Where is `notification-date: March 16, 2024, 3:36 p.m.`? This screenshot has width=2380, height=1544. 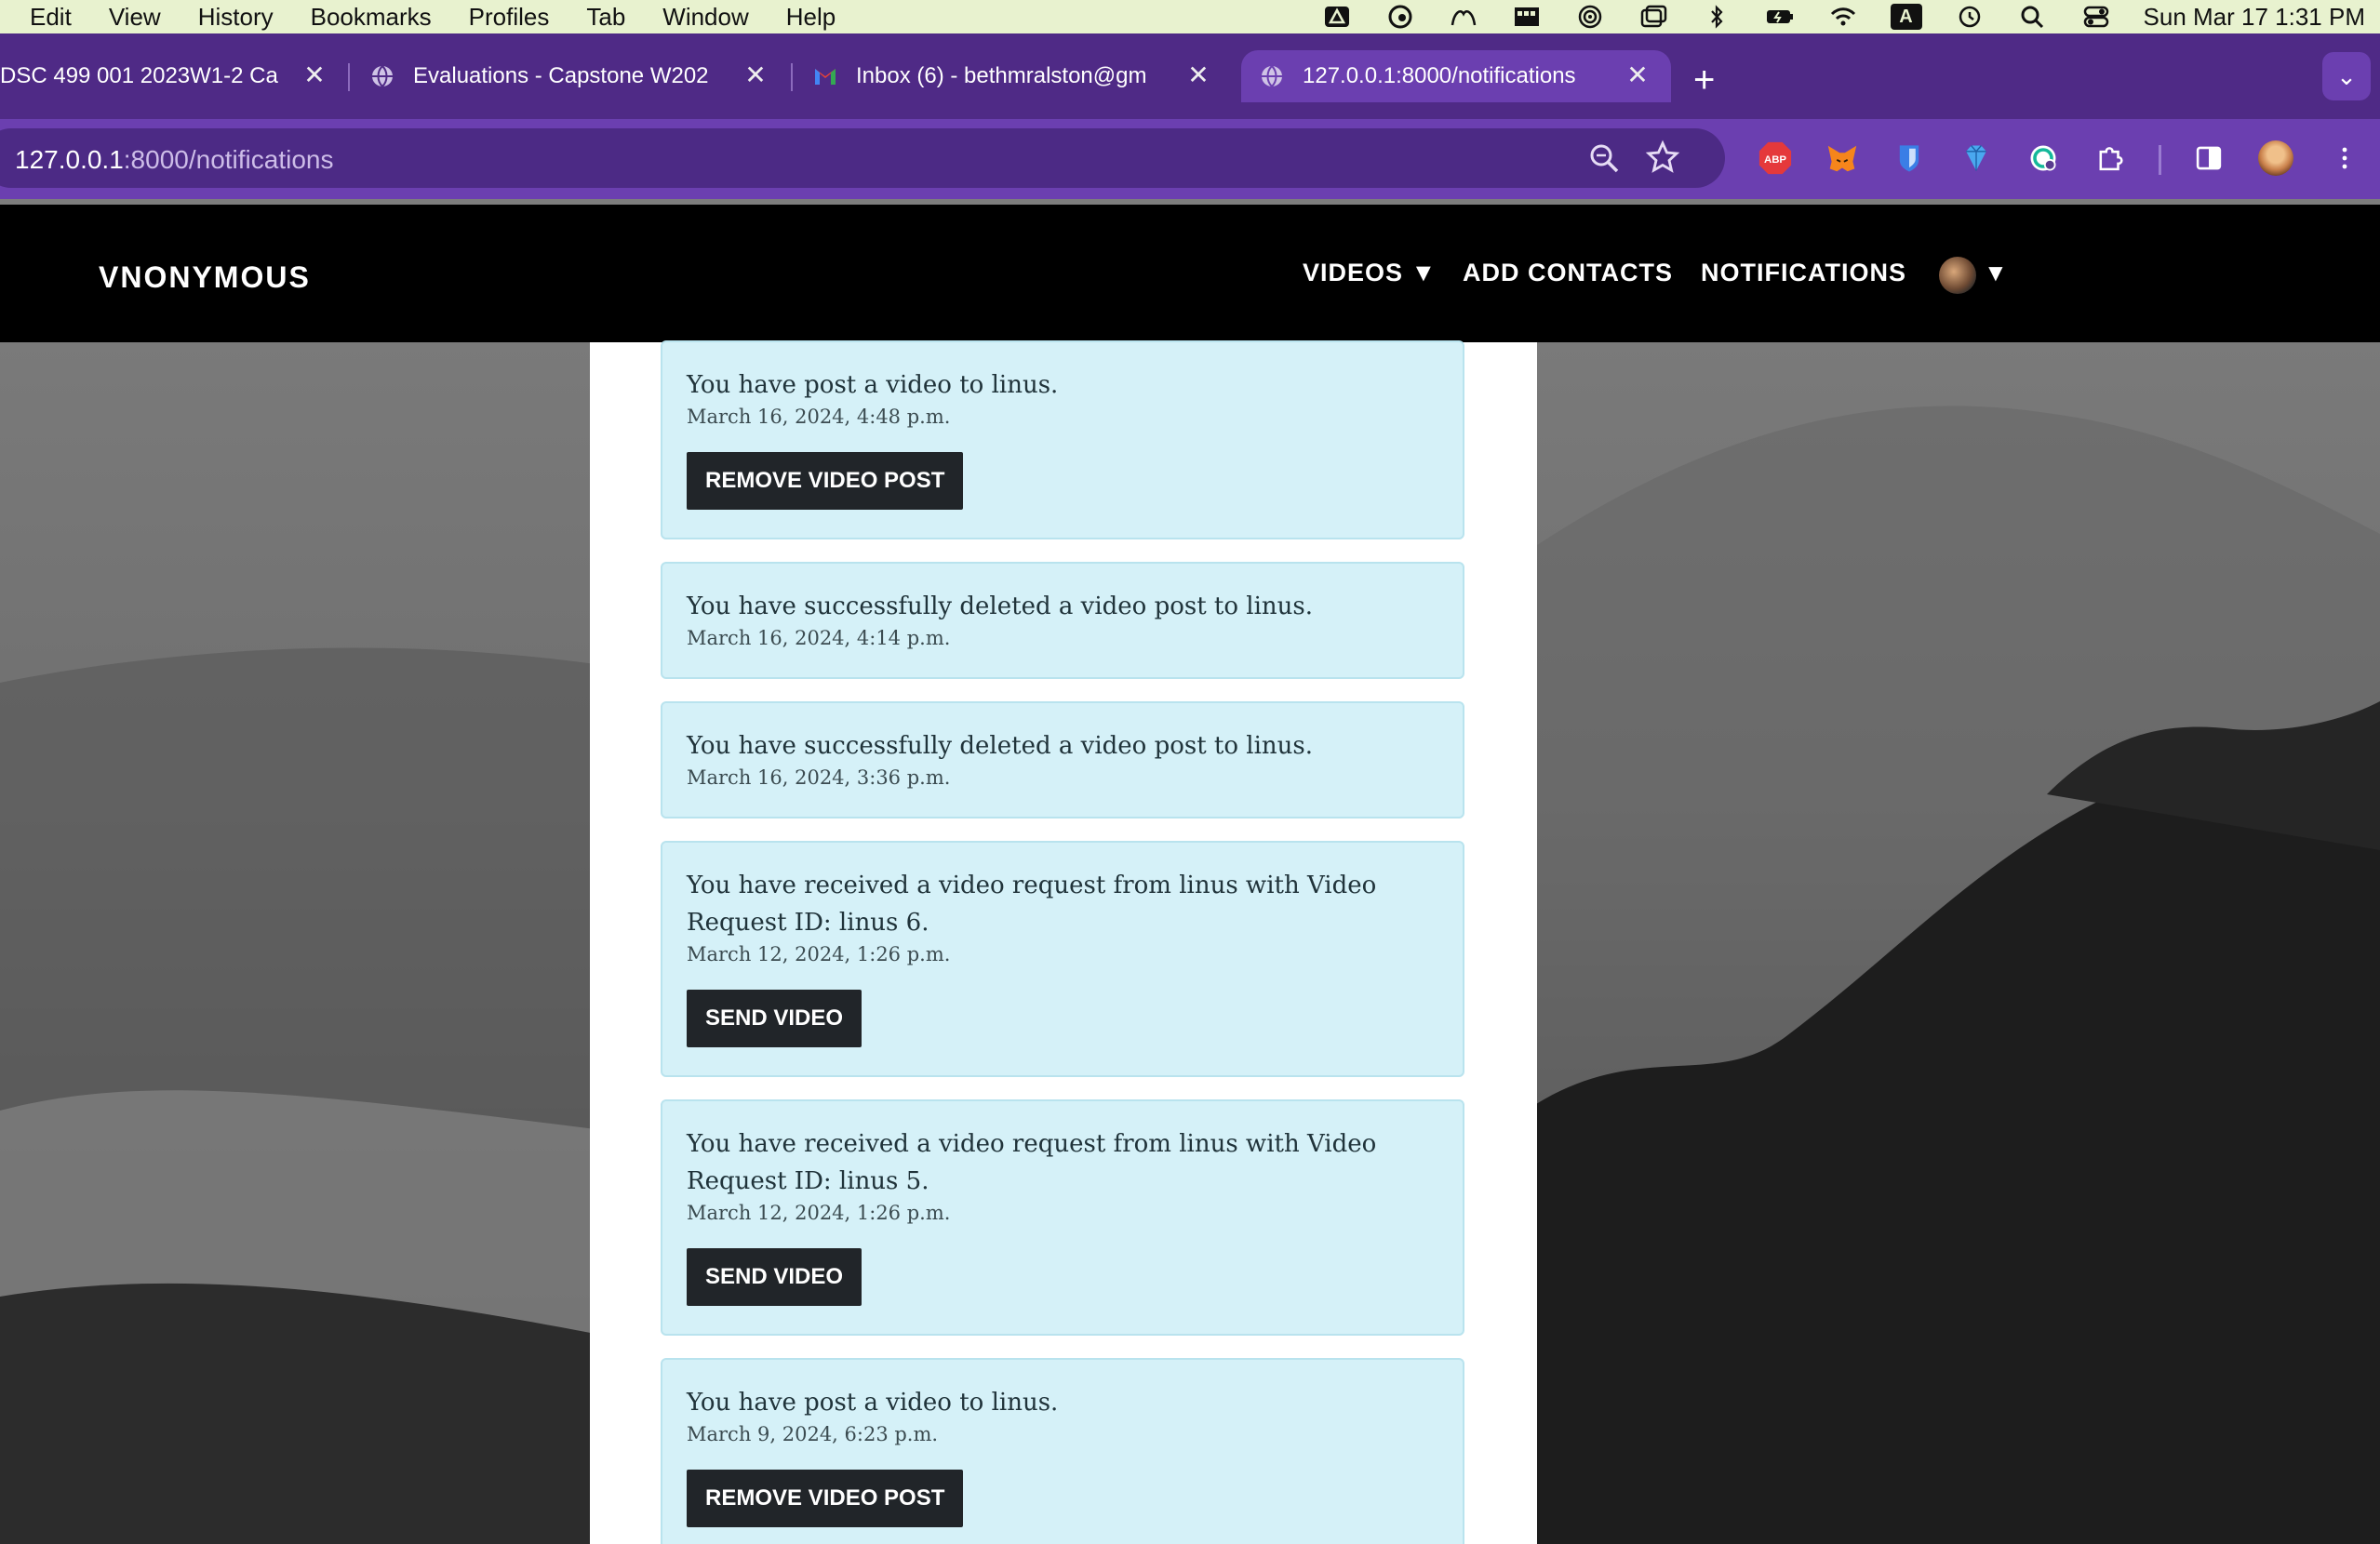 notification-date: March 16, 2024, 3:36 p.m. is located at coordinates (819, 777).